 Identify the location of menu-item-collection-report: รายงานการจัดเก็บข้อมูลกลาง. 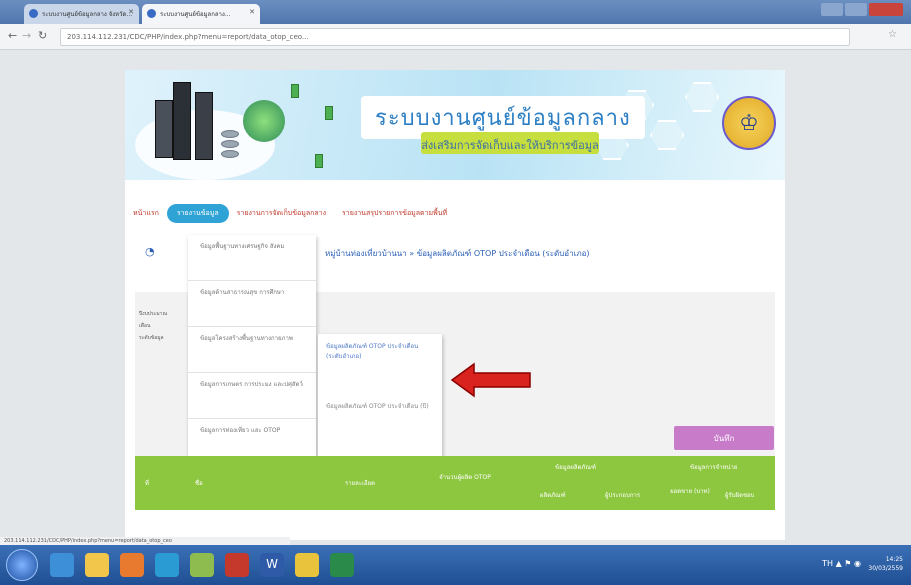
(281, 213).